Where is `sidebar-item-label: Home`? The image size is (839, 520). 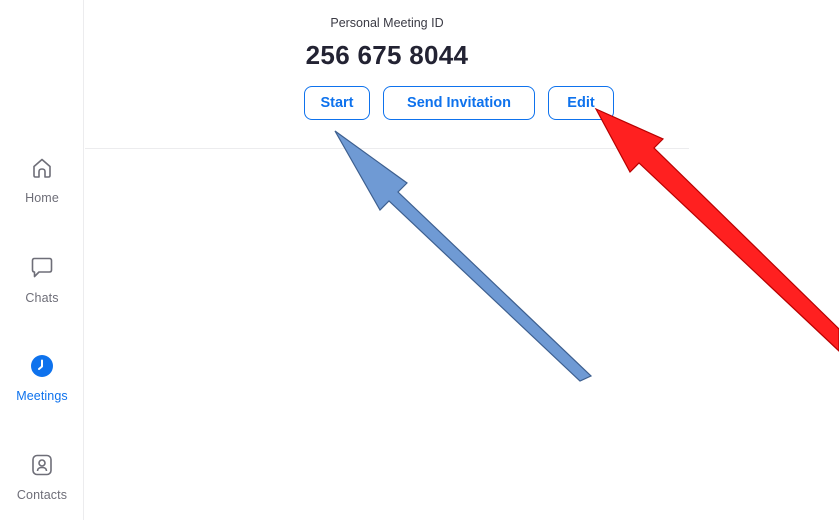
sidebar-item-label: Home is located at coordinates (42, 198).